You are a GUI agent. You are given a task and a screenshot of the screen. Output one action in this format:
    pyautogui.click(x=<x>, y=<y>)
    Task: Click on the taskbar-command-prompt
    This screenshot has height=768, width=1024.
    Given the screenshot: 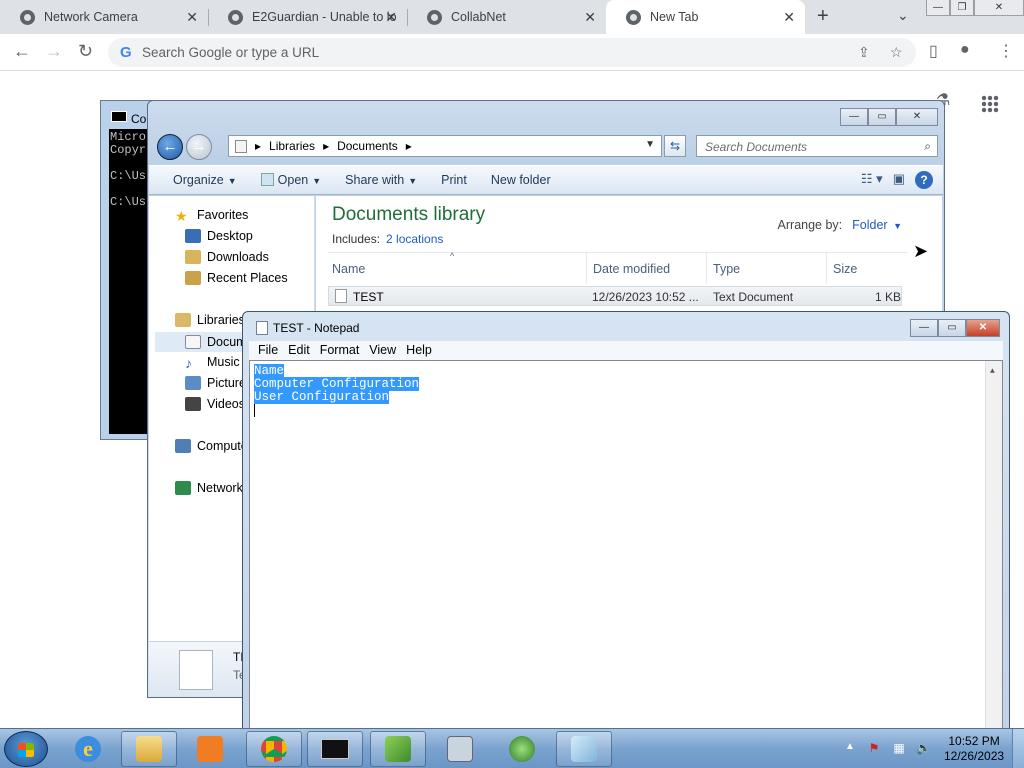 What is the action you would take?
    pyautogui.click(x=335, y=749)
    